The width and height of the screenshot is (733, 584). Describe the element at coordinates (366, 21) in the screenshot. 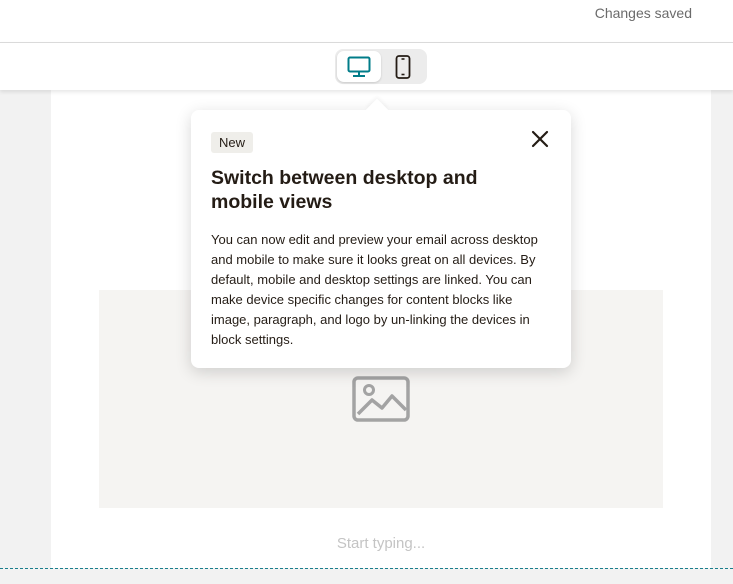

I see `top-bar: Changes saved` at that location.